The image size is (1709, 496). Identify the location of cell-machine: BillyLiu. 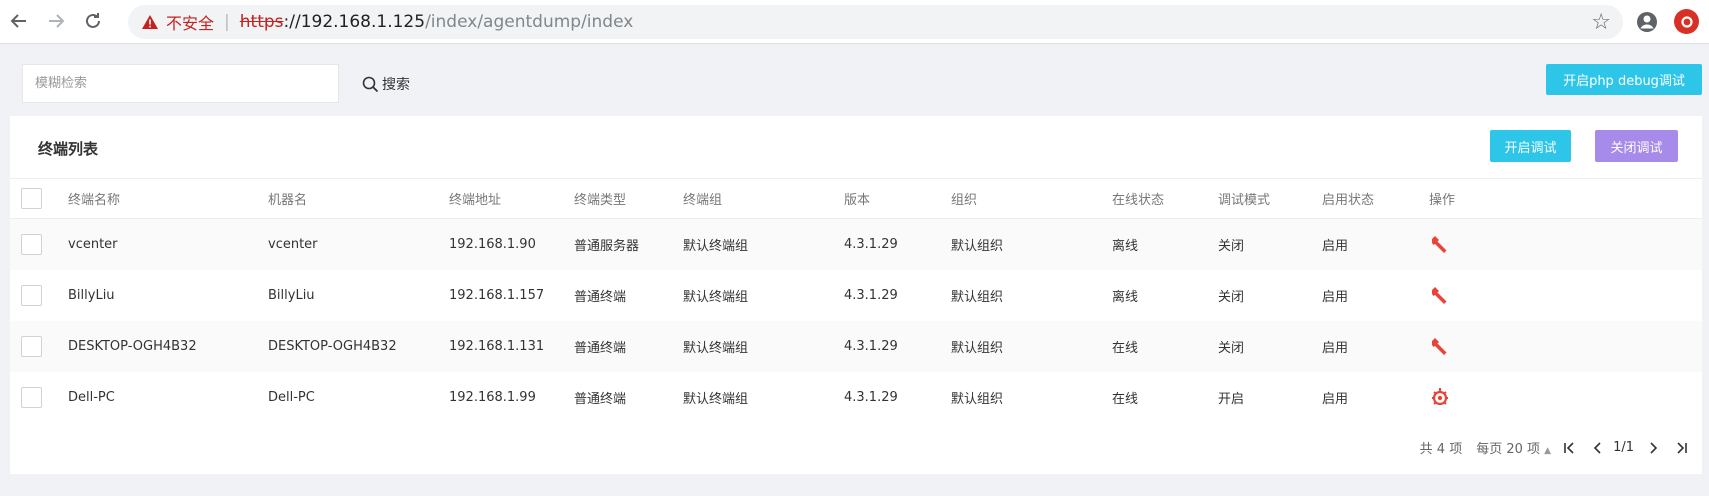
(291, 295).